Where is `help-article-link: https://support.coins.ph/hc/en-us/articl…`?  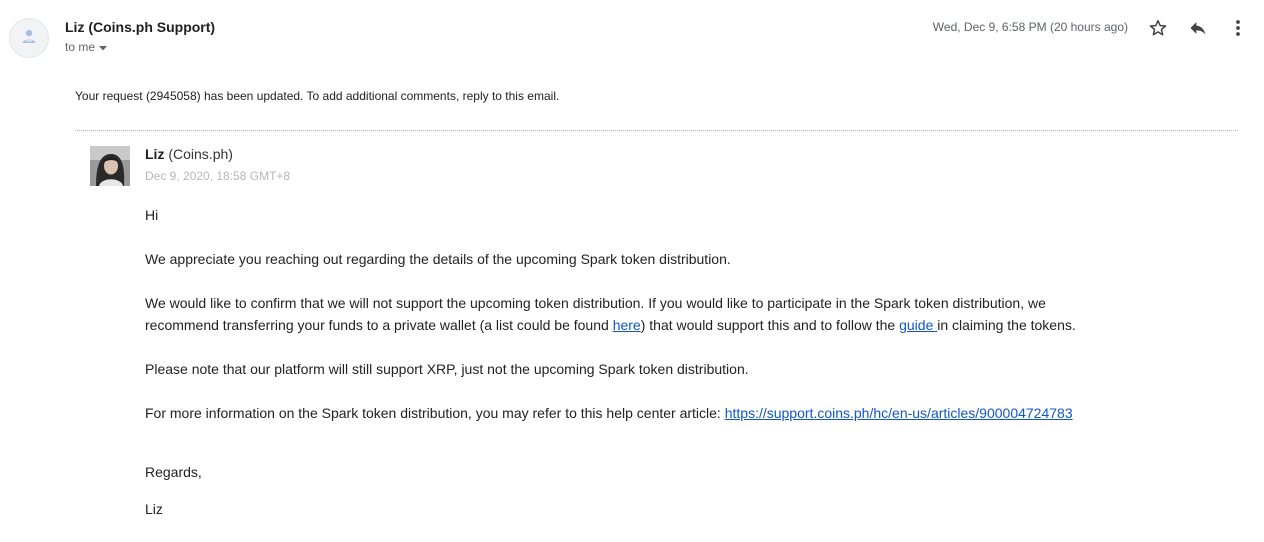
help-article-link: https://support.coins.ph/hc/en-us/articl… is located at coordinates (899, 413).